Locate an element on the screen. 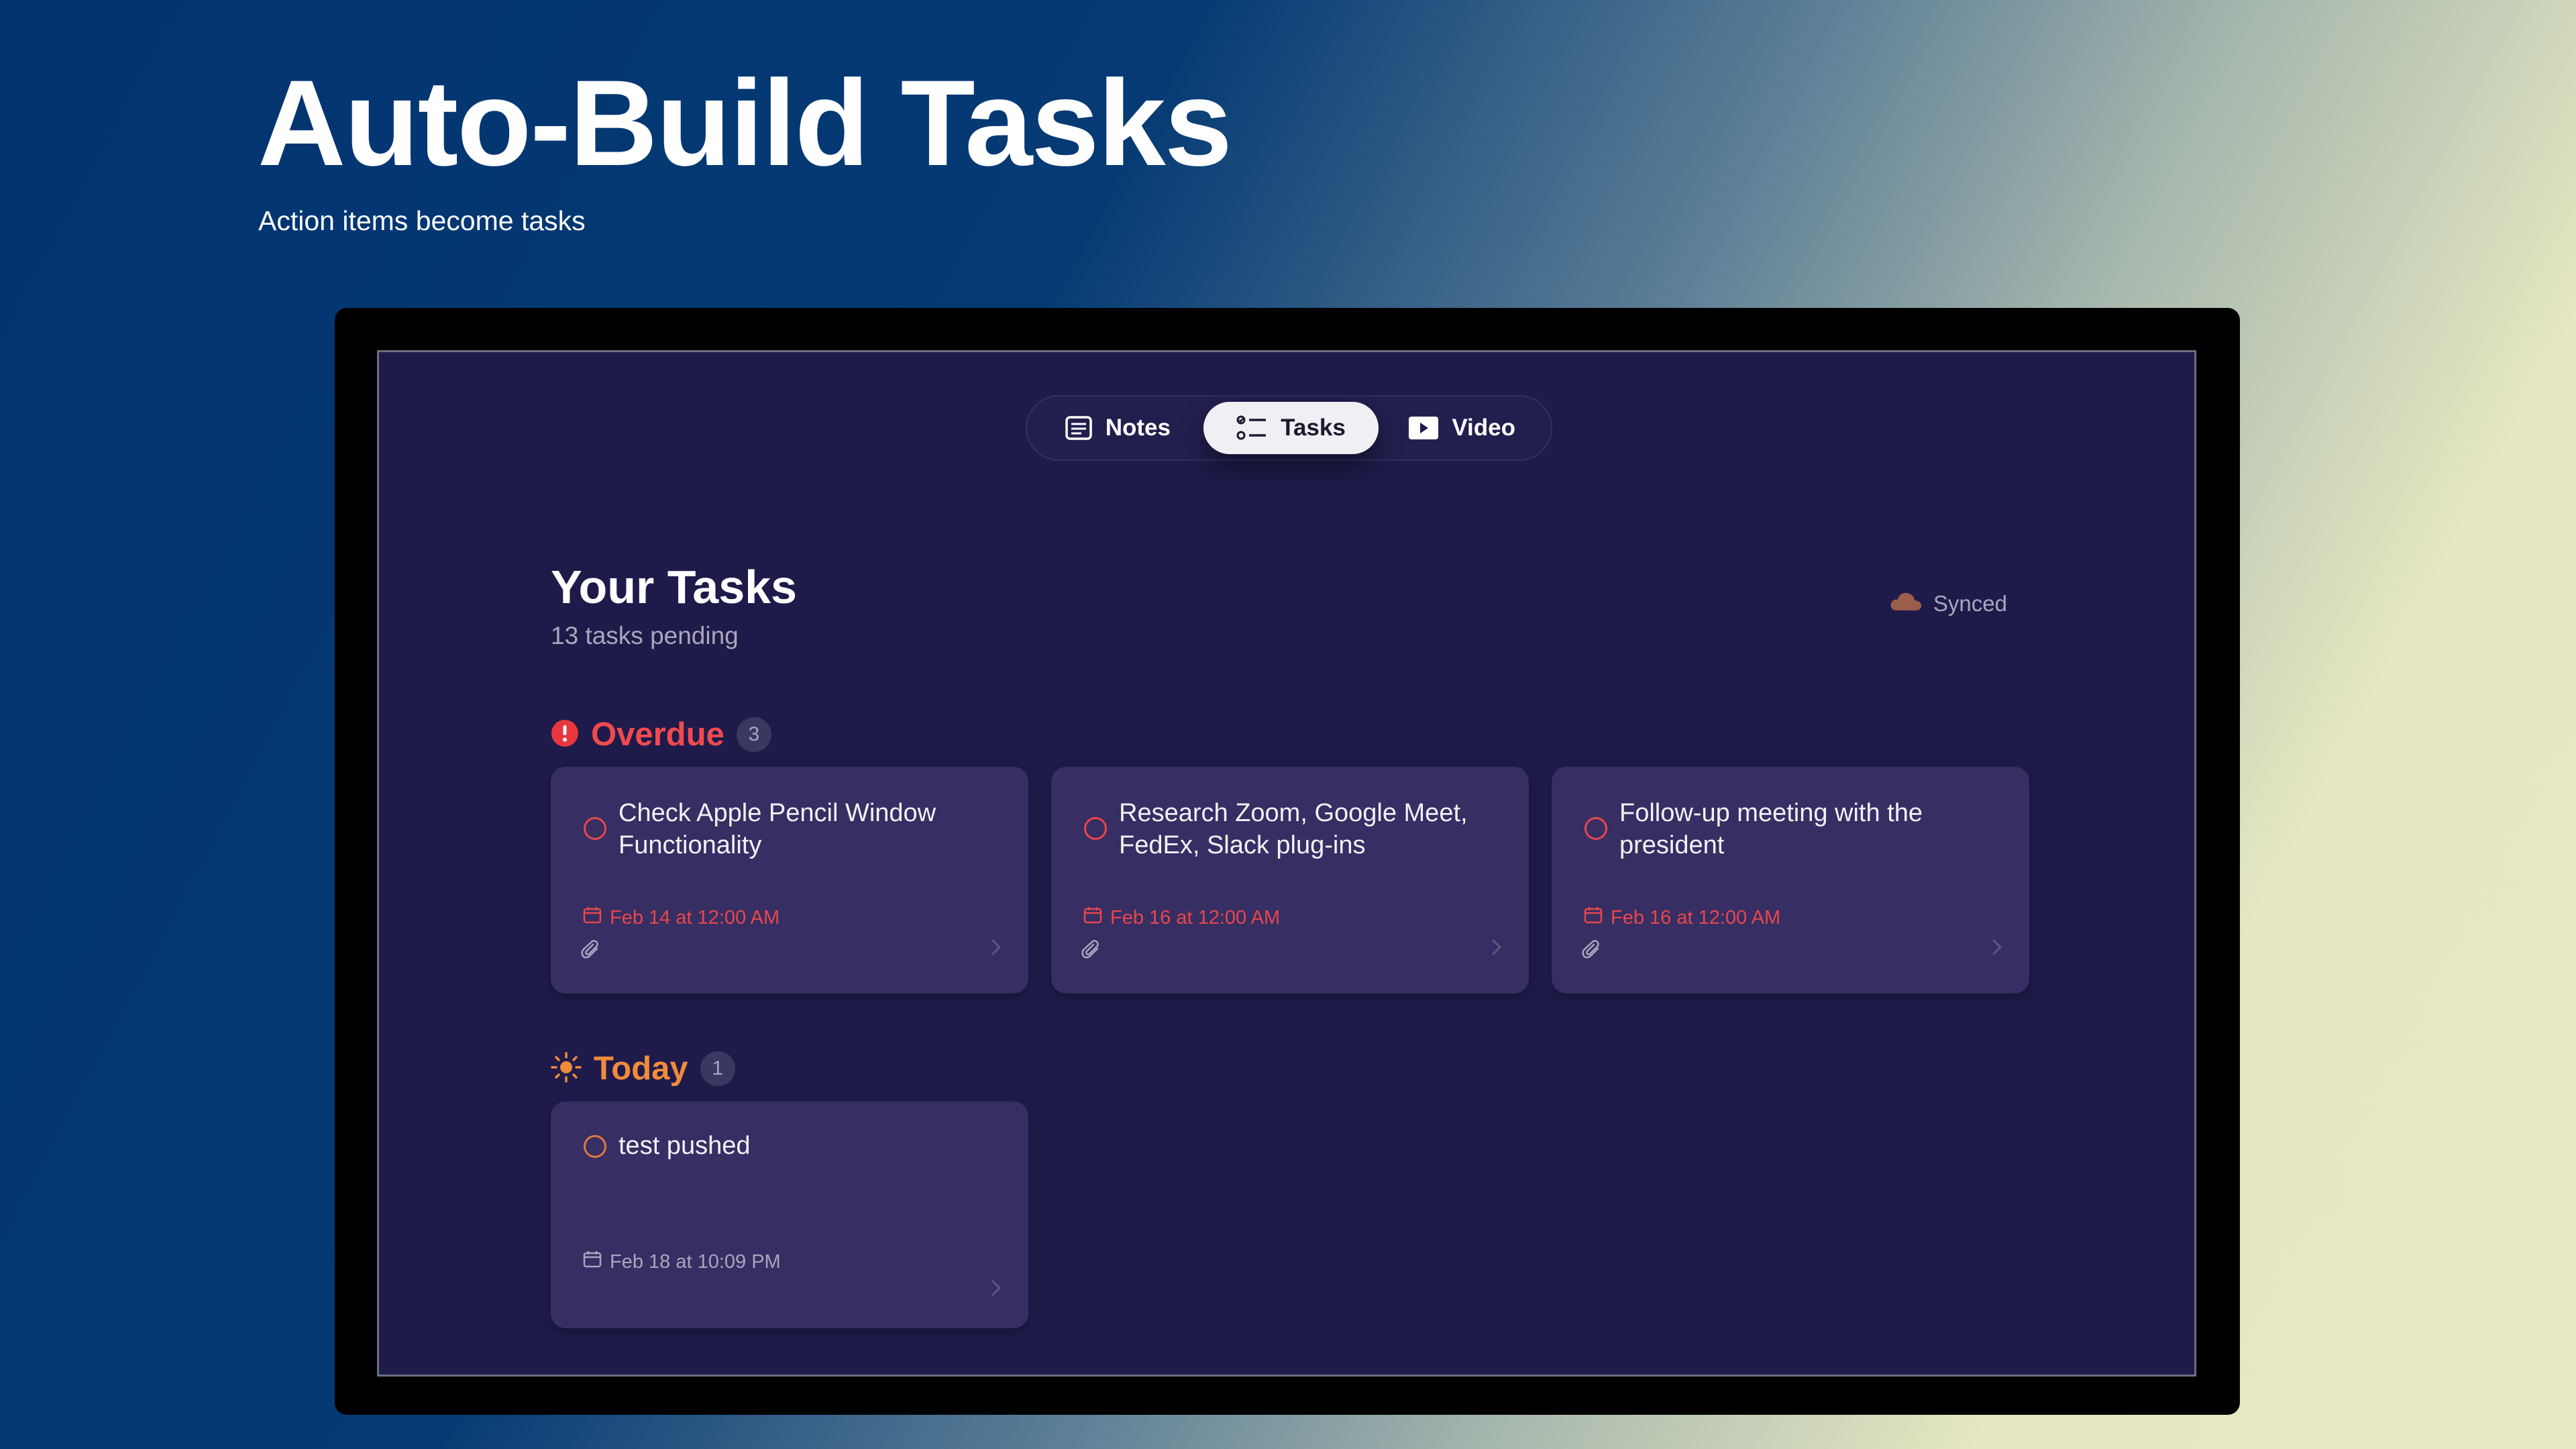 This screenshot has width=2576, height=1449. view-switcher: Notes Tasks Video is located at coordinates (1289, 428).